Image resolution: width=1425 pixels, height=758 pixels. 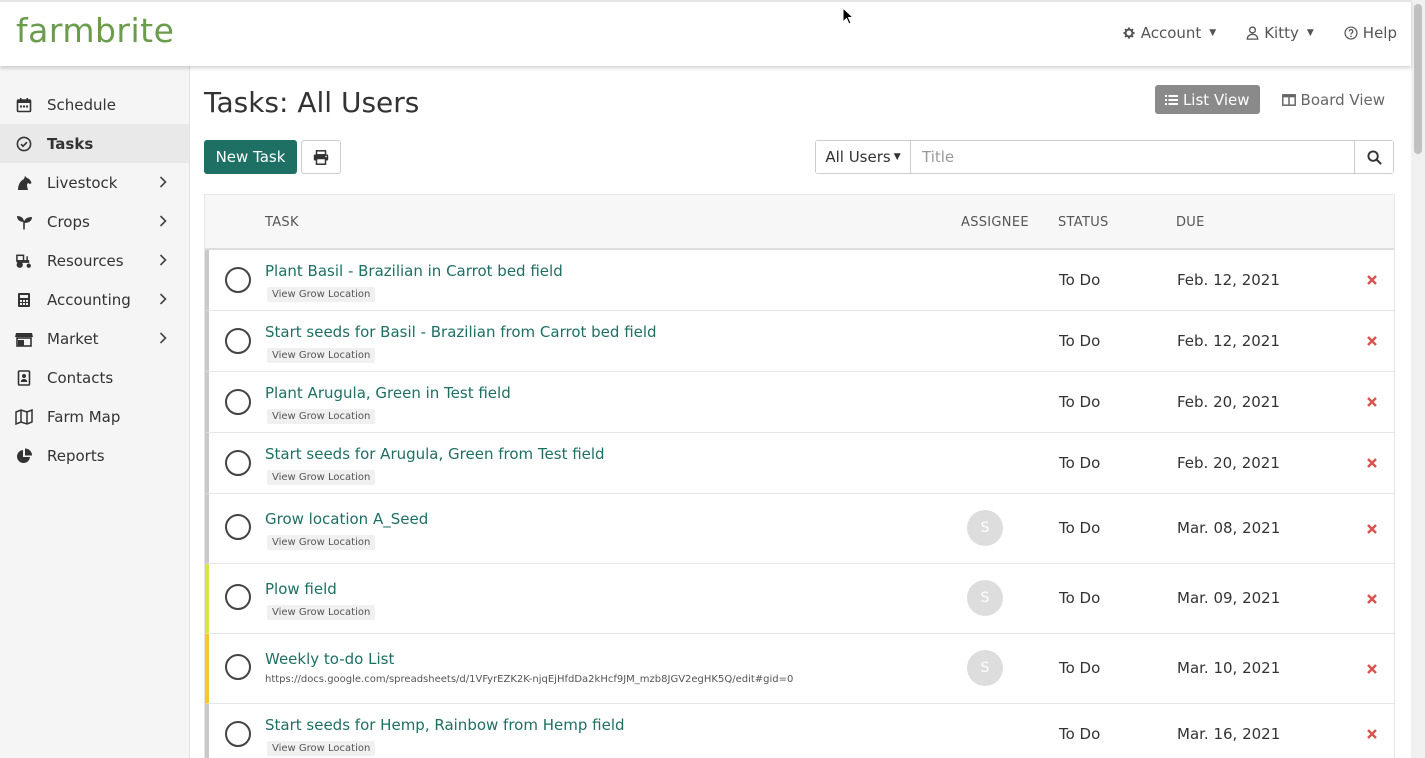 I want to click on column-header-assignee: ASSIGNEE, so click(x=995, y=222).